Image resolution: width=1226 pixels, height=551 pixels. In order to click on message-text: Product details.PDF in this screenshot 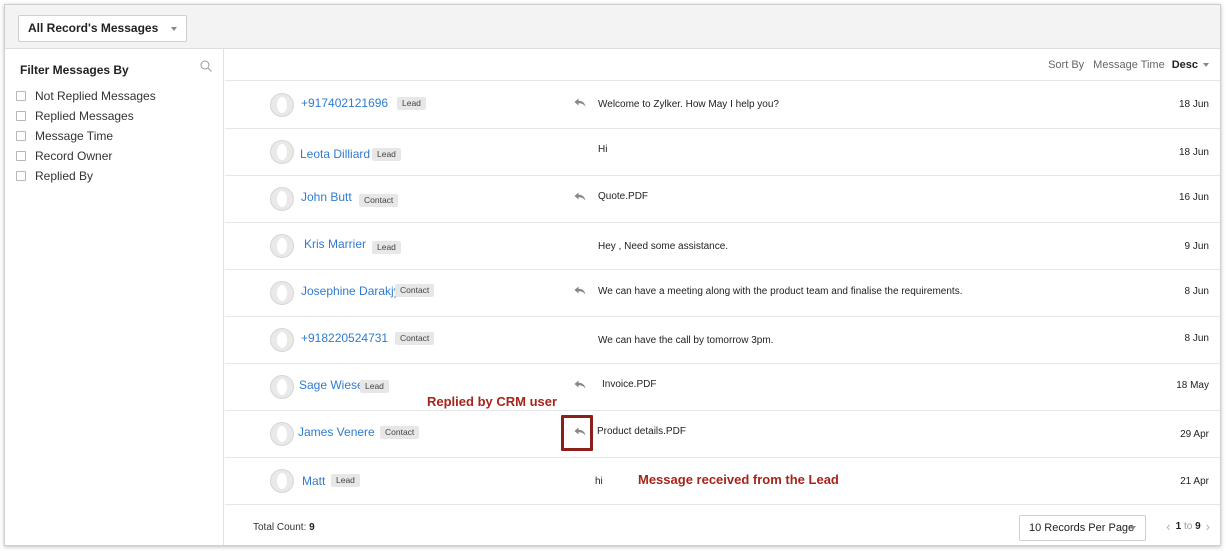, I will do `click(641, 431)`.